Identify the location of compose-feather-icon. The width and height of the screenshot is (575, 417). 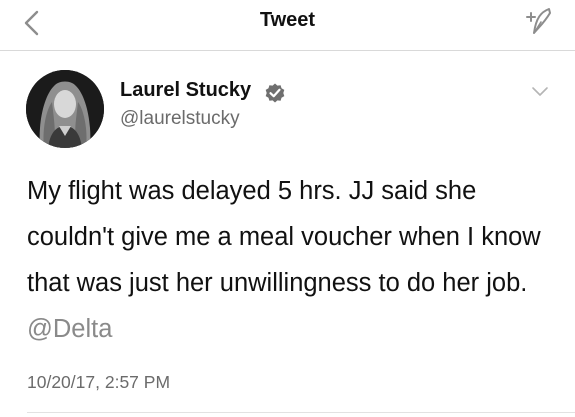
(537, 21).